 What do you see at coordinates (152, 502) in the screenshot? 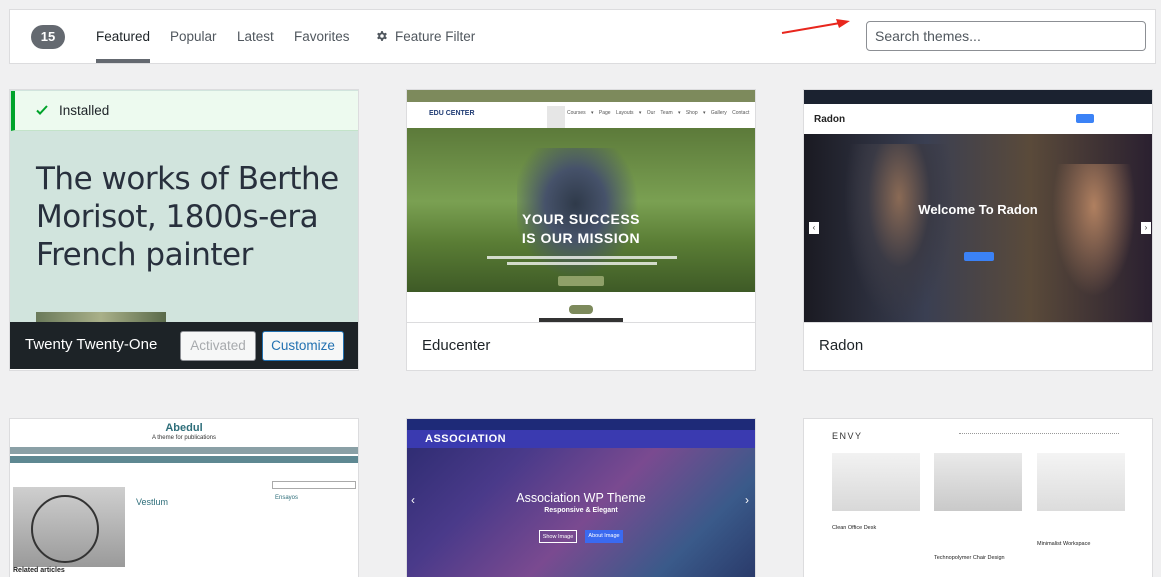
I see `preview-post-title: Vestlum` at bounding box center [152, 502].